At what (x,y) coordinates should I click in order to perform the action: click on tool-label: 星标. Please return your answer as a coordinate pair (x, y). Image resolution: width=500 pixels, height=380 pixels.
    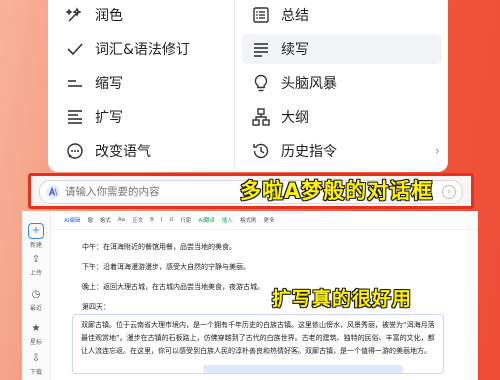
    Looking at the image, I should click on (35, 342).